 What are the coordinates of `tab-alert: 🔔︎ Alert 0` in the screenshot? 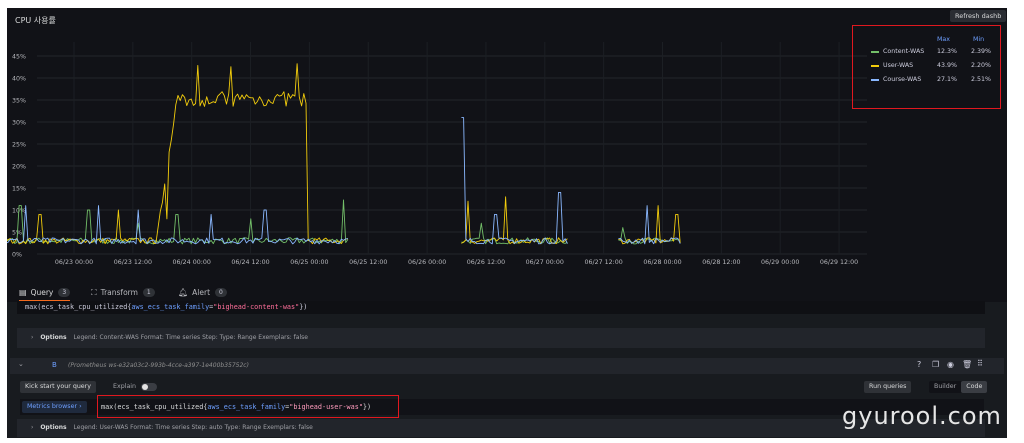 It's located at (202, 292).